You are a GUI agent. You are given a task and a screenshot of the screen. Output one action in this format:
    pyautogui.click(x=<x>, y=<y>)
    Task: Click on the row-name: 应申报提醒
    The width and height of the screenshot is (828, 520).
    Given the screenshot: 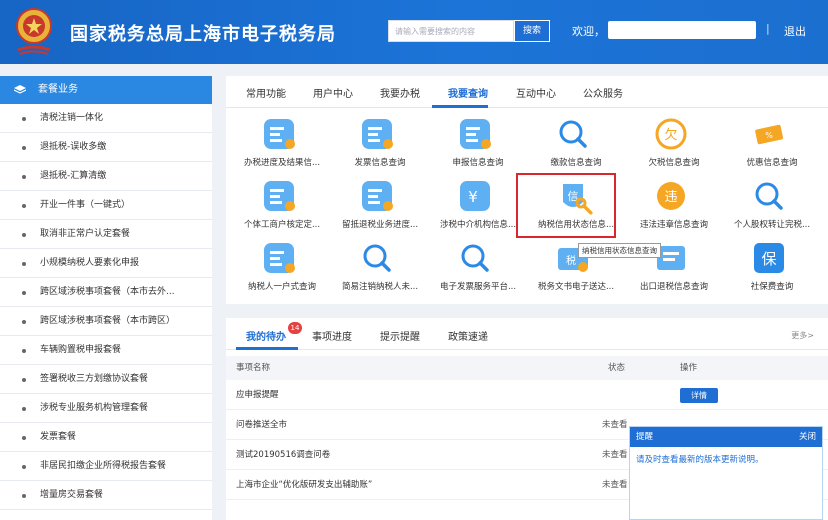 What is the action you would take?
    pyautogui.click(x=257, y=395)
    